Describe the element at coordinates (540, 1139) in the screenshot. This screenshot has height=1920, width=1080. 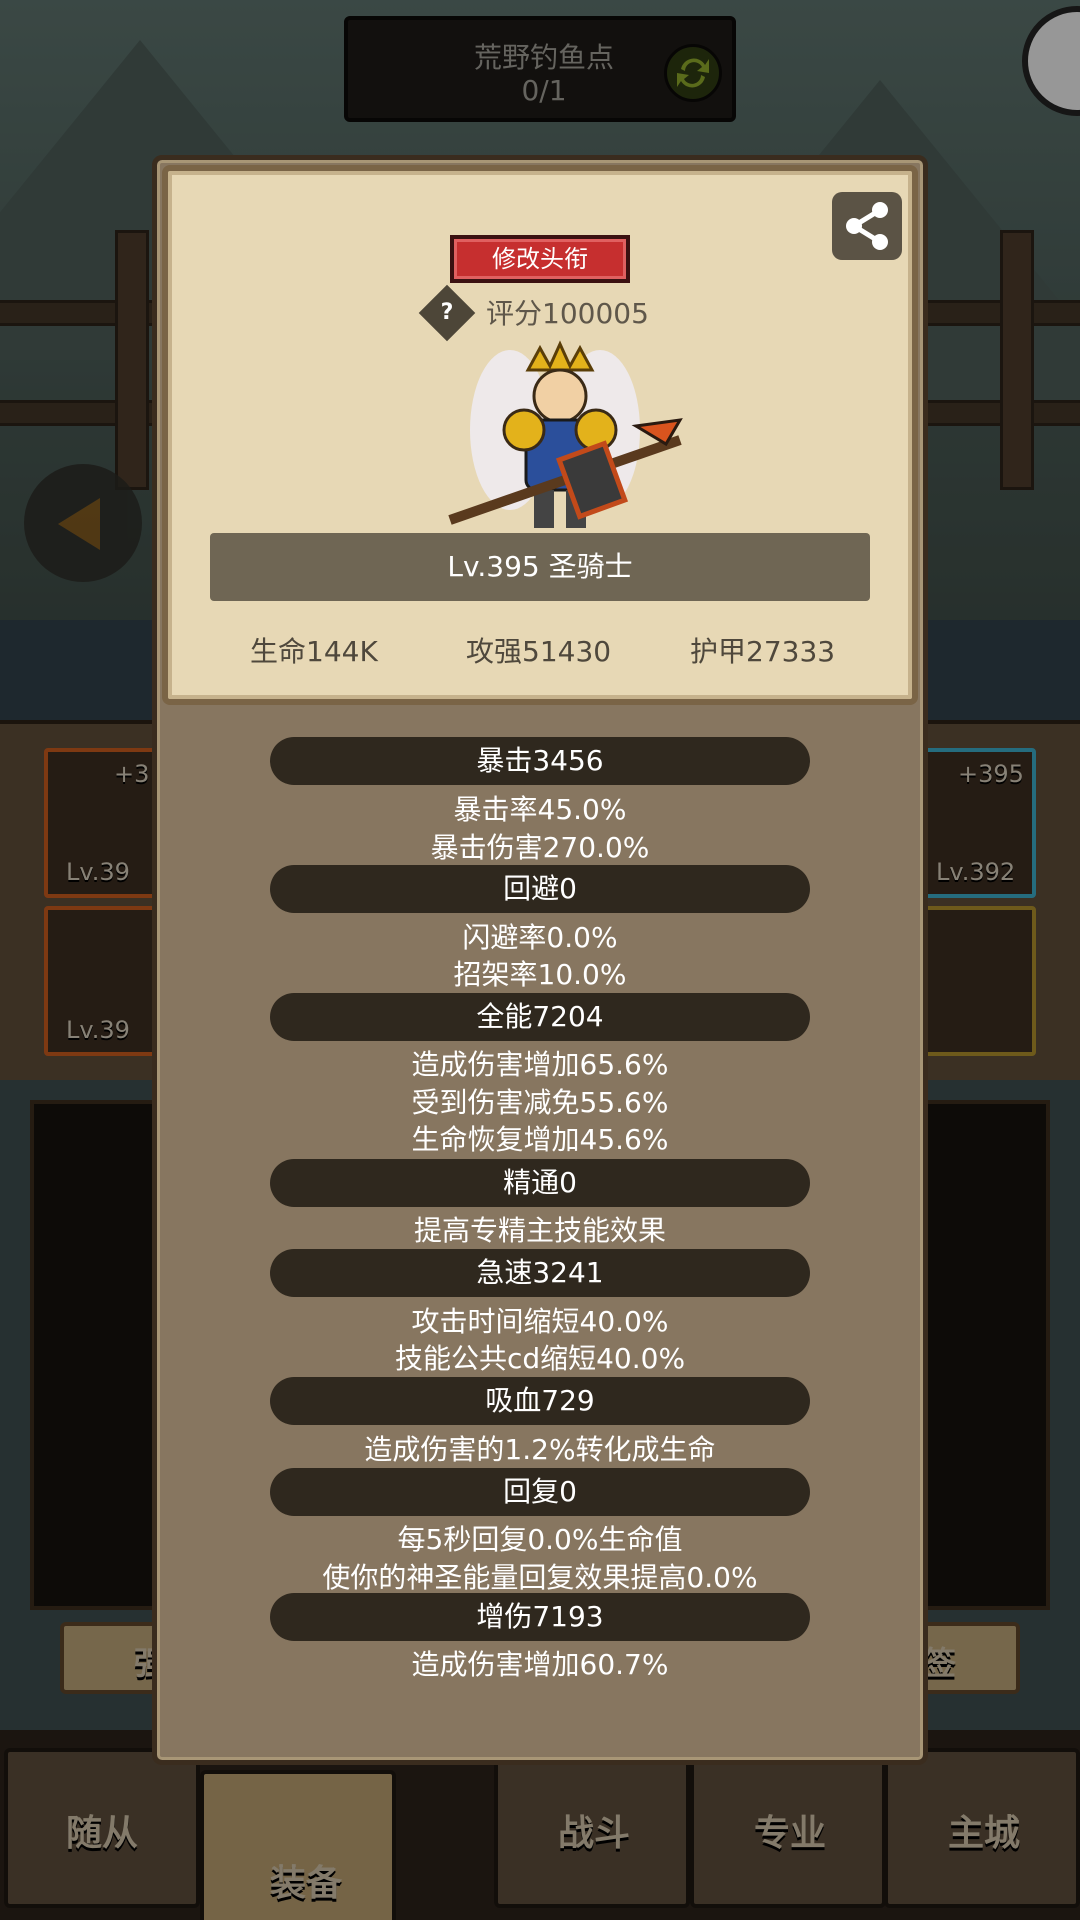
I see `stat-line: 生命恢复增加45.6%` at that location.